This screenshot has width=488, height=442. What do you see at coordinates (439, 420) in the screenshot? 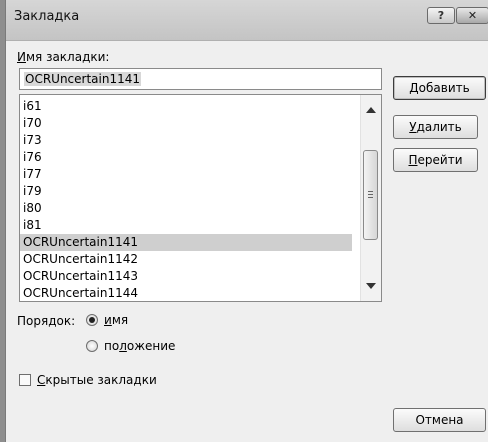
I see `cancel-button: Отмена` at bounding box center [439, 420].